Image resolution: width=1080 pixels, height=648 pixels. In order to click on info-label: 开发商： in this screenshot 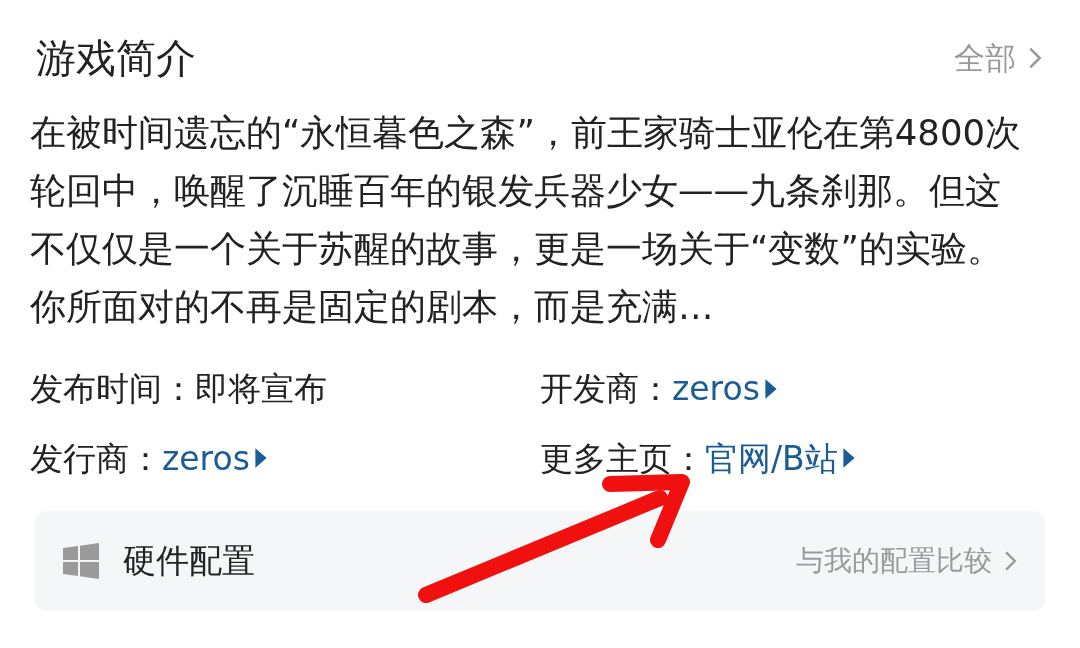, I will do `click(606, 389)`.